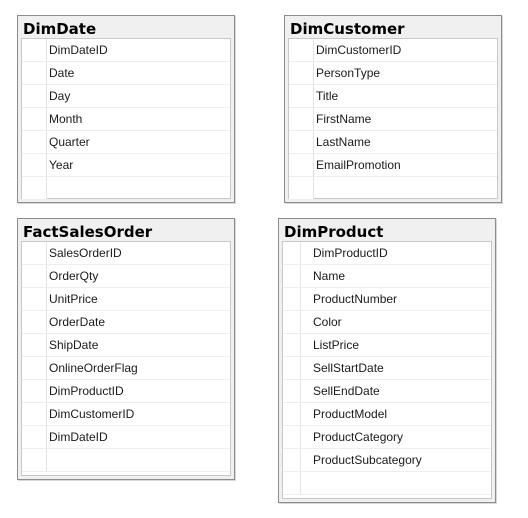 The height and width of the screenshot is (518, 528). Describe the element at coordinates (393, 73) in the screenshot. I see `column-row: PersonType` at that location.